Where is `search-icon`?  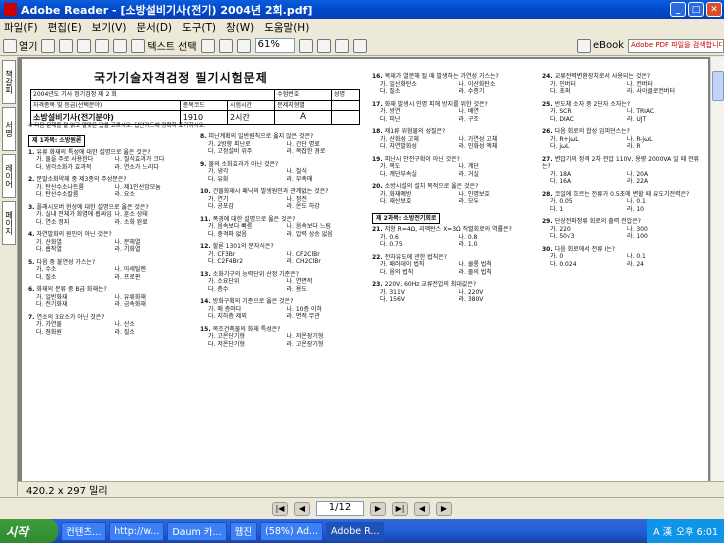 search-icon is located at coordinates (102, 45).